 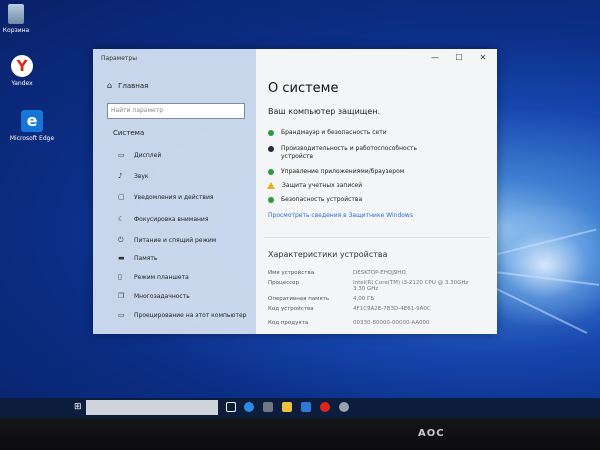 What do you see at coordinates (249, 407) in the screenshot?
I see `edge-icon` at bounding box center [249, 407].